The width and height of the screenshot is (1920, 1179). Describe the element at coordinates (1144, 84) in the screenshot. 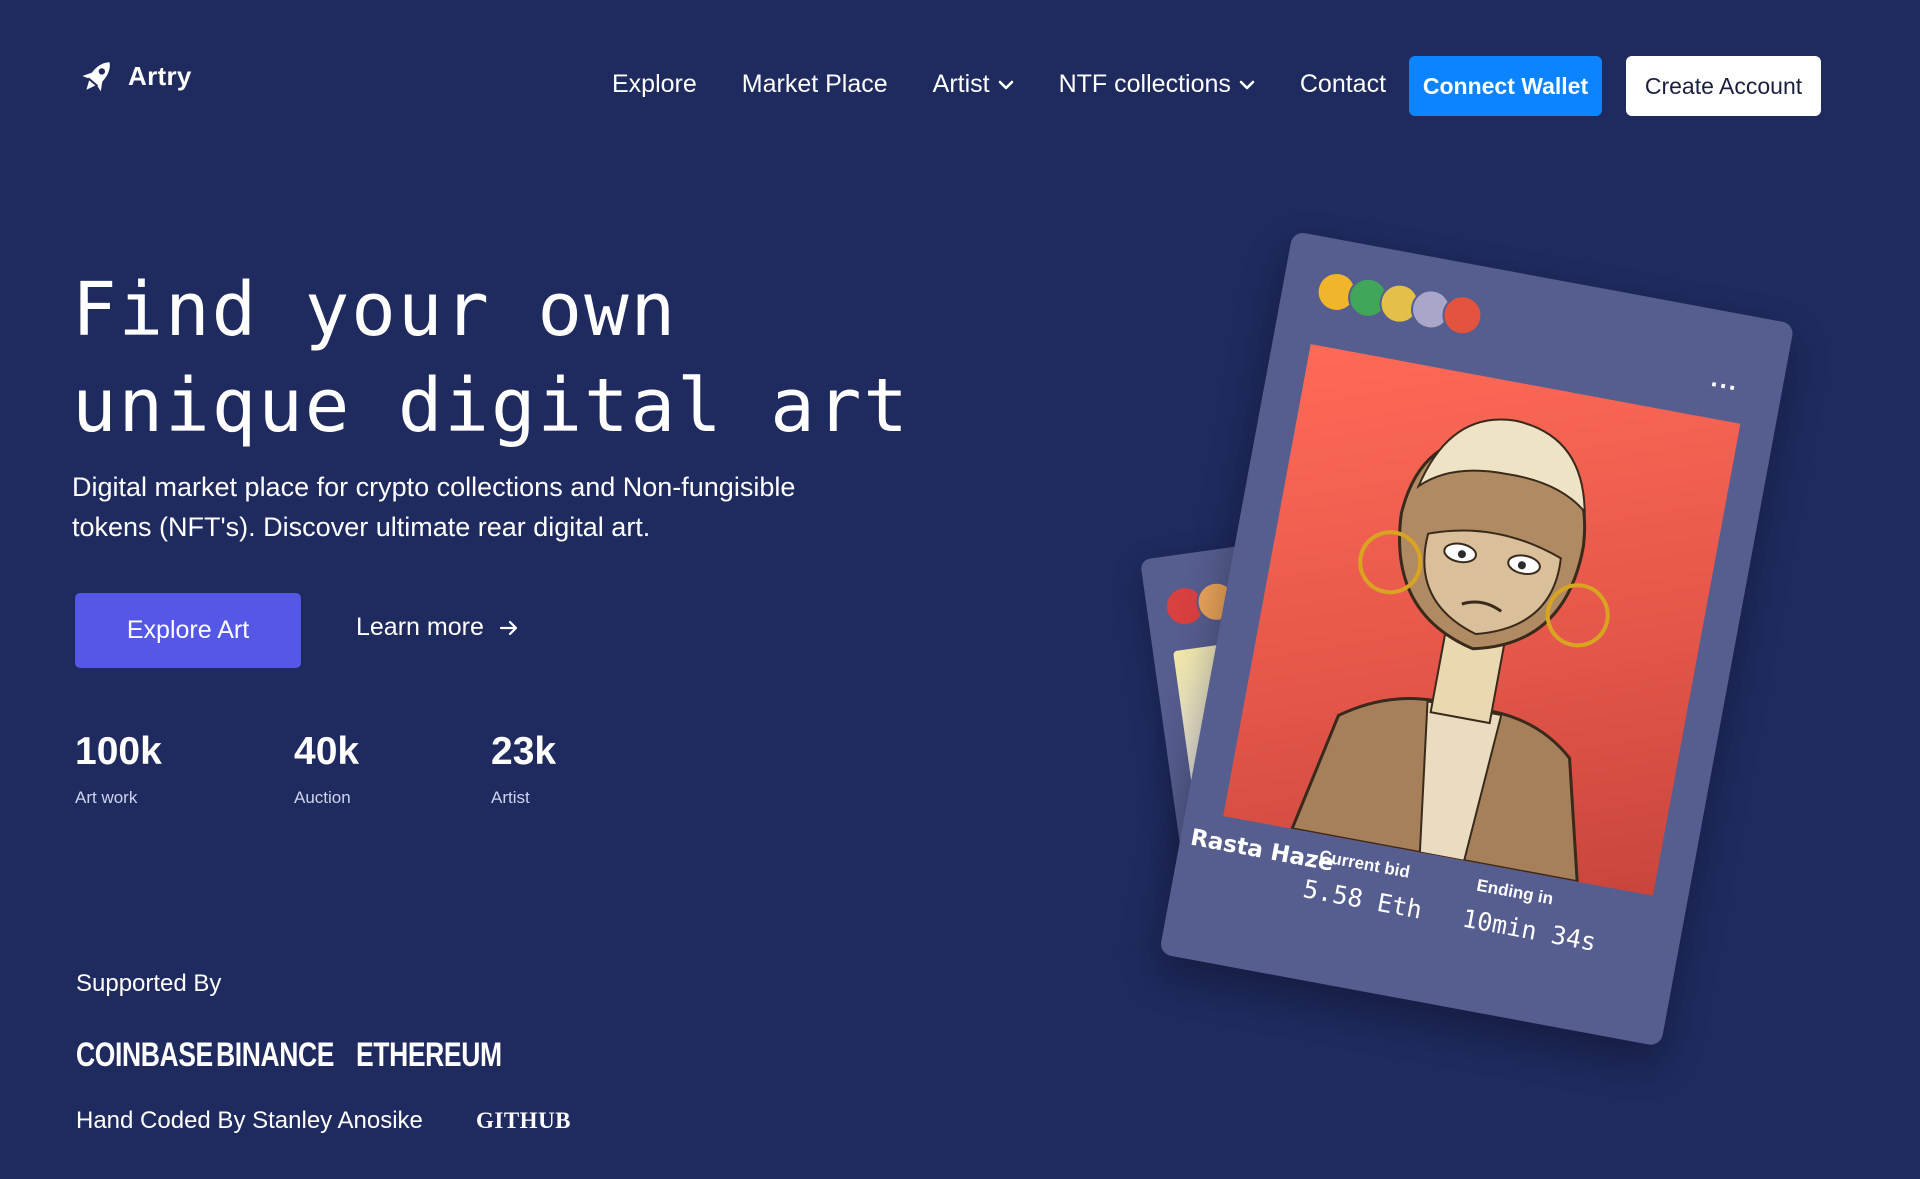

I see `nav-item-label: NTF collections` at that location.